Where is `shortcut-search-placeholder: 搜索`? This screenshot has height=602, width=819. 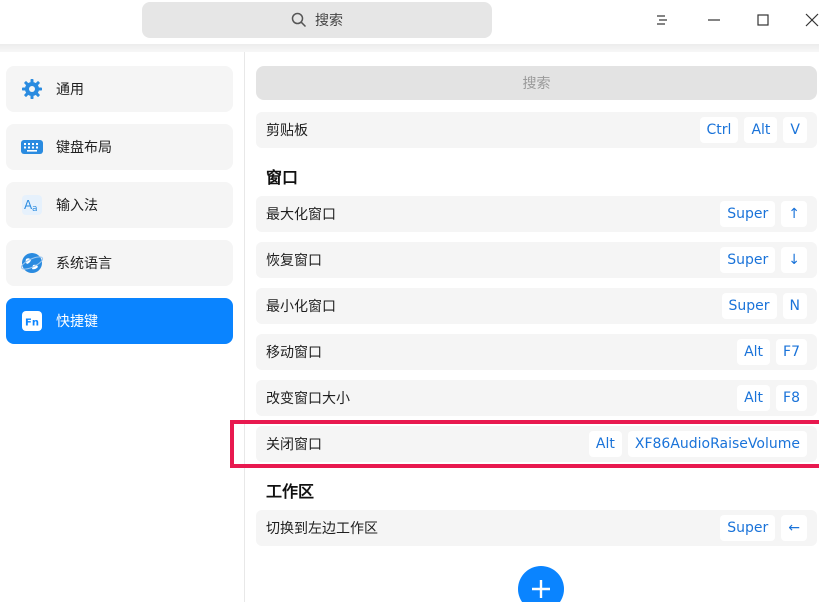
shortcut-search-placeholder: 搜索 is located at coordinates (536, 84).